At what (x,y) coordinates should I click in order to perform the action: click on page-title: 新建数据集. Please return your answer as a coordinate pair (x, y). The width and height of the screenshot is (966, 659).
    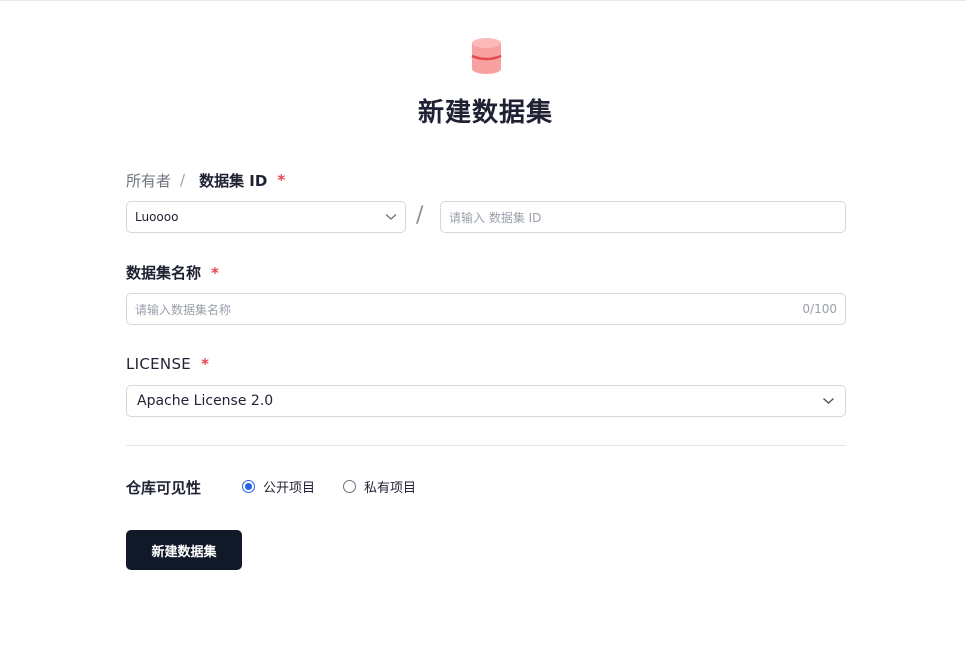
    Looking at the image, I should click on (485, 113).